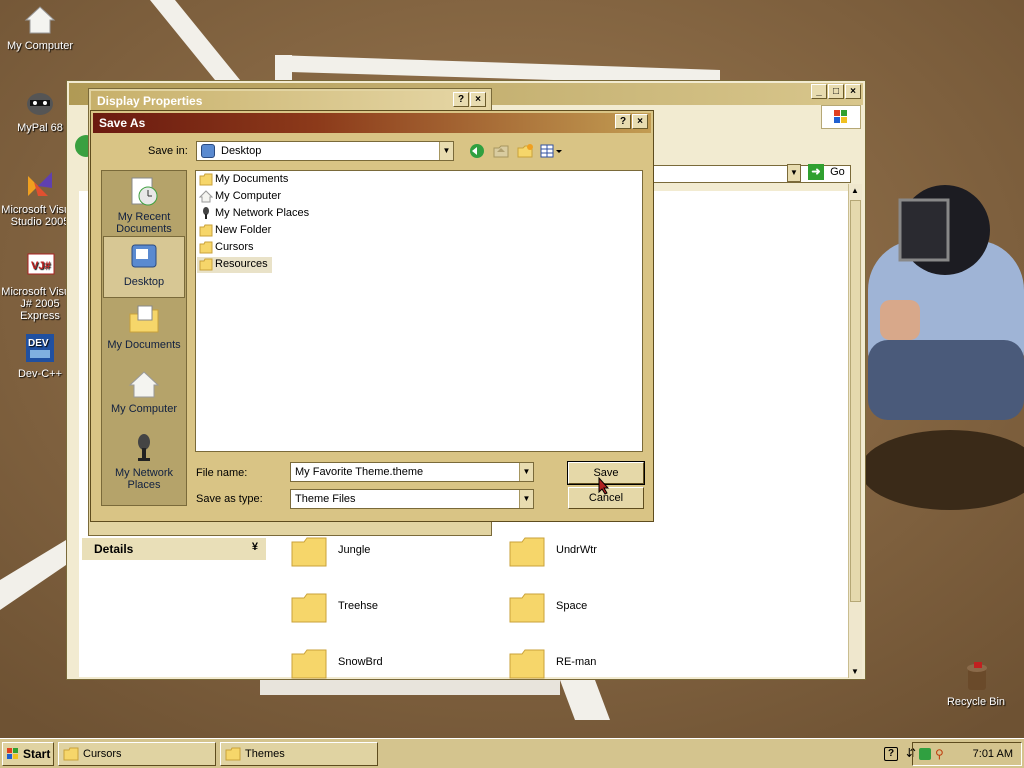 The height and width of the screenshot is (768, 1024). Describe the element at coordinates (206, 196) in the screenshot. I see `computer-icon` at that location.